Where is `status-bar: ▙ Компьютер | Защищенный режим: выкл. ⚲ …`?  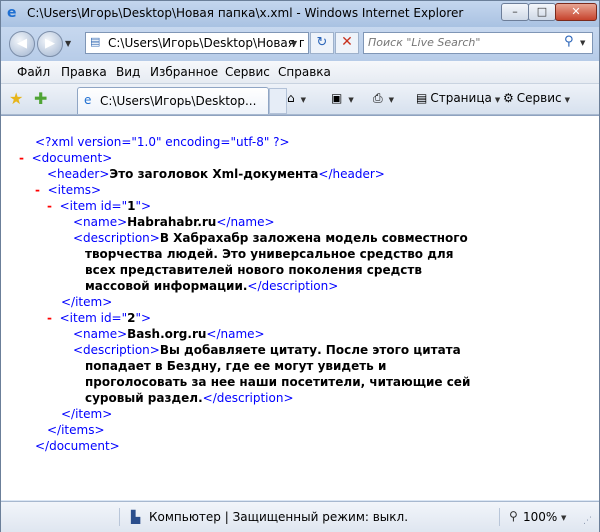 status-bar: ▙ Компьютер | Защищенный режим: выкл. ⚲ … is located at coordinates (300, 516).